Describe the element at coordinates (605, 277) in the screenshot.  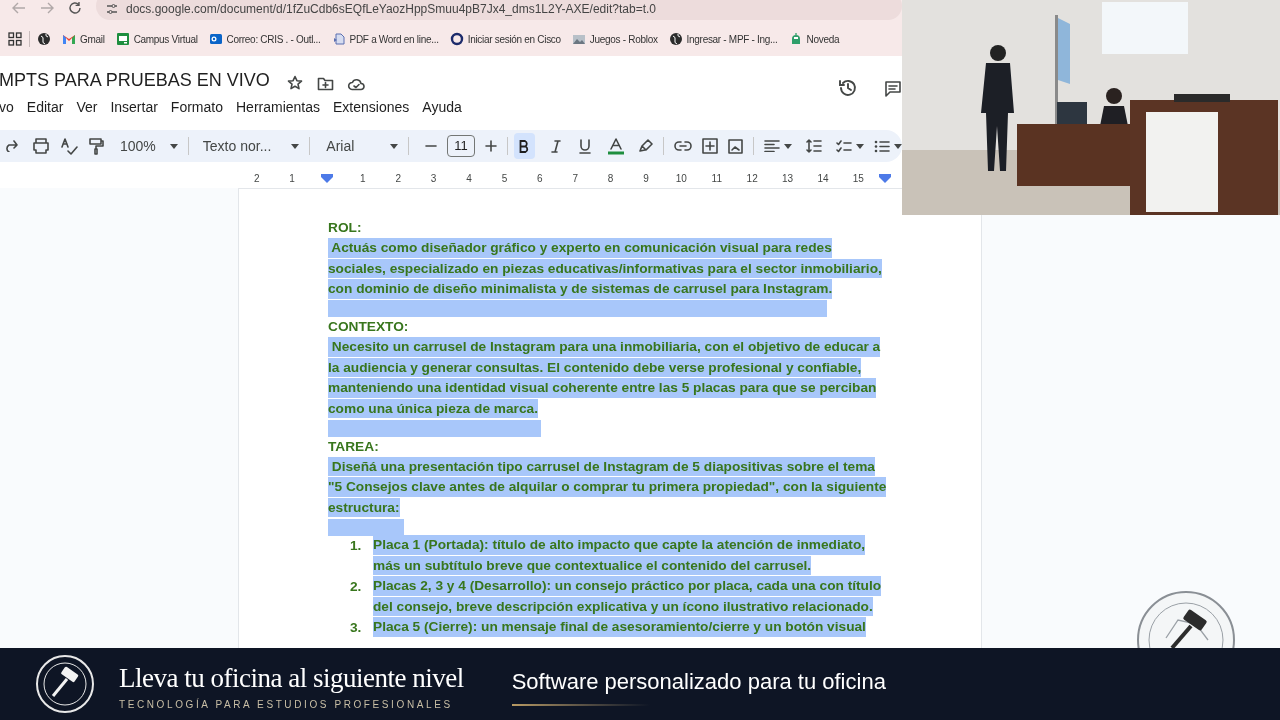
I see `paragraph: Actuás como diseñador gráfico y experto en comunicación visual para redes sociales, especializado en piezas educativas/informativas para el sector inmobiliario, con dominio de diseño minimalista y de sistemas de carrusel para Instagram.` at that location.